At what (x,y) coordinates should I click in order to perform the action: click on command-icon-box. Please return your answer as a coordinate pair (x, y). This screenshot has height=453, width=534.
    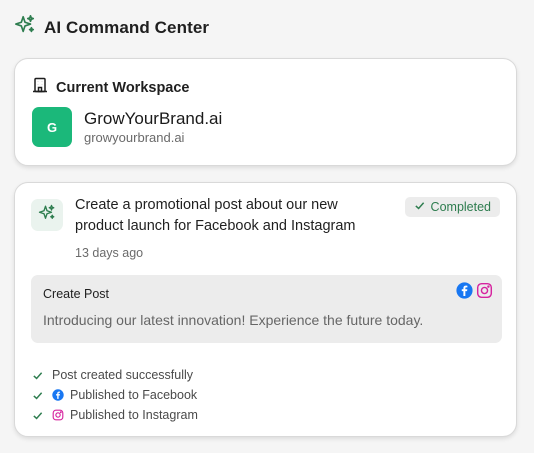
    Looking at the image, I should click on (47, 215).